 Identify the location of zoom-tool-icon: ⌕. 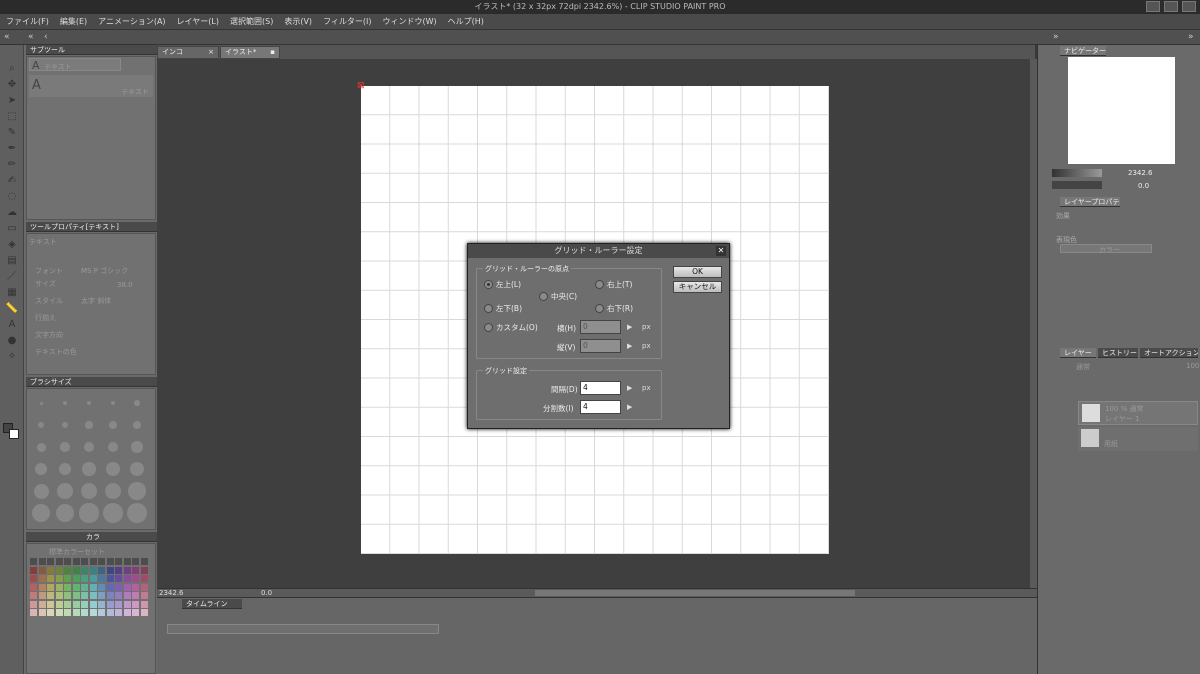
(12, 69).